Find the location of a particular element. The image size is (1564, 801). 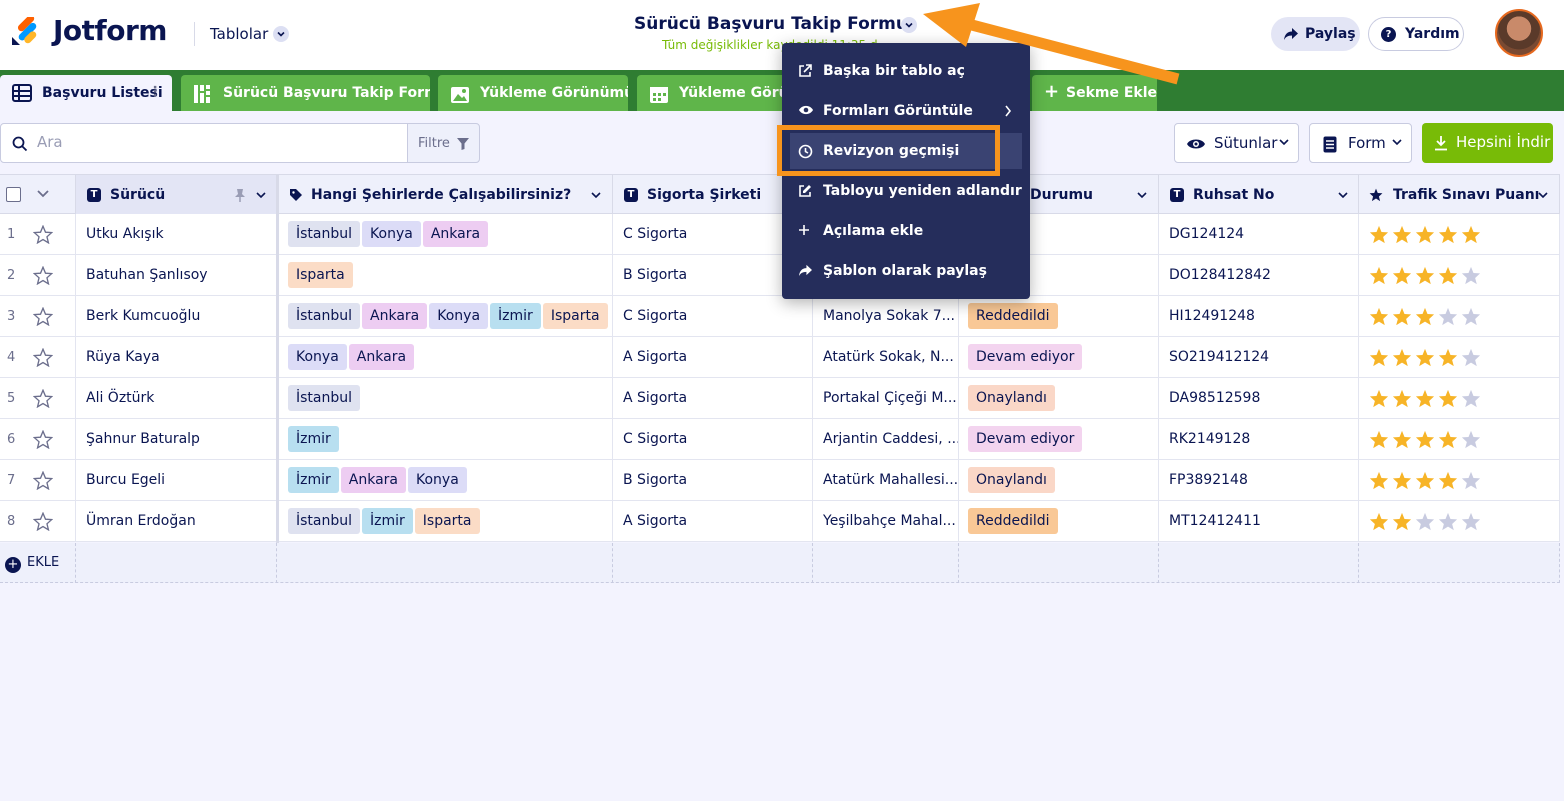

cities-cell: İzmir is located at coordinates (446, 439).